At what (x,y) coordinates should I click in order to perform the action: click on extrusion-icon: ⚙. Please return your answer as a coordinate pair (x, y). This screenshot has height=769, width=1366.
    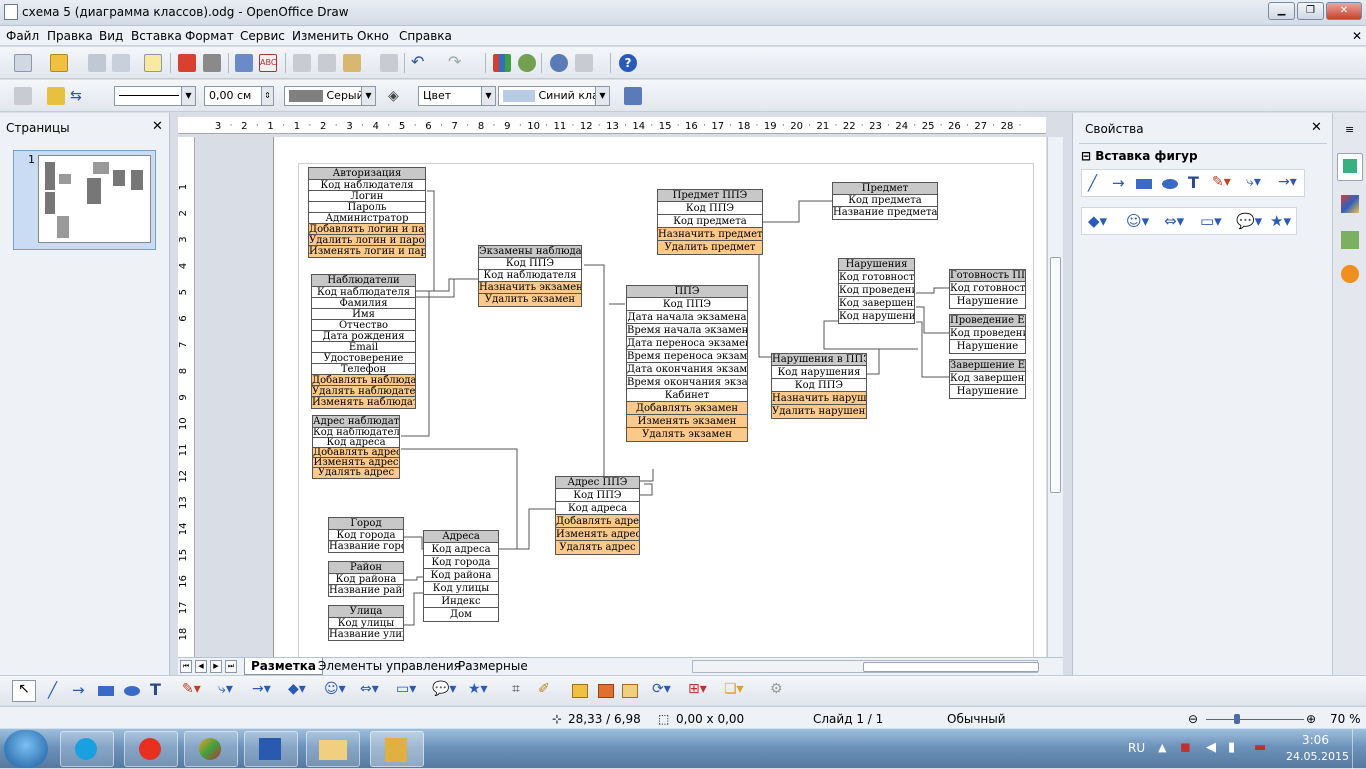
    Looking at the image, I should click on (776, 689).